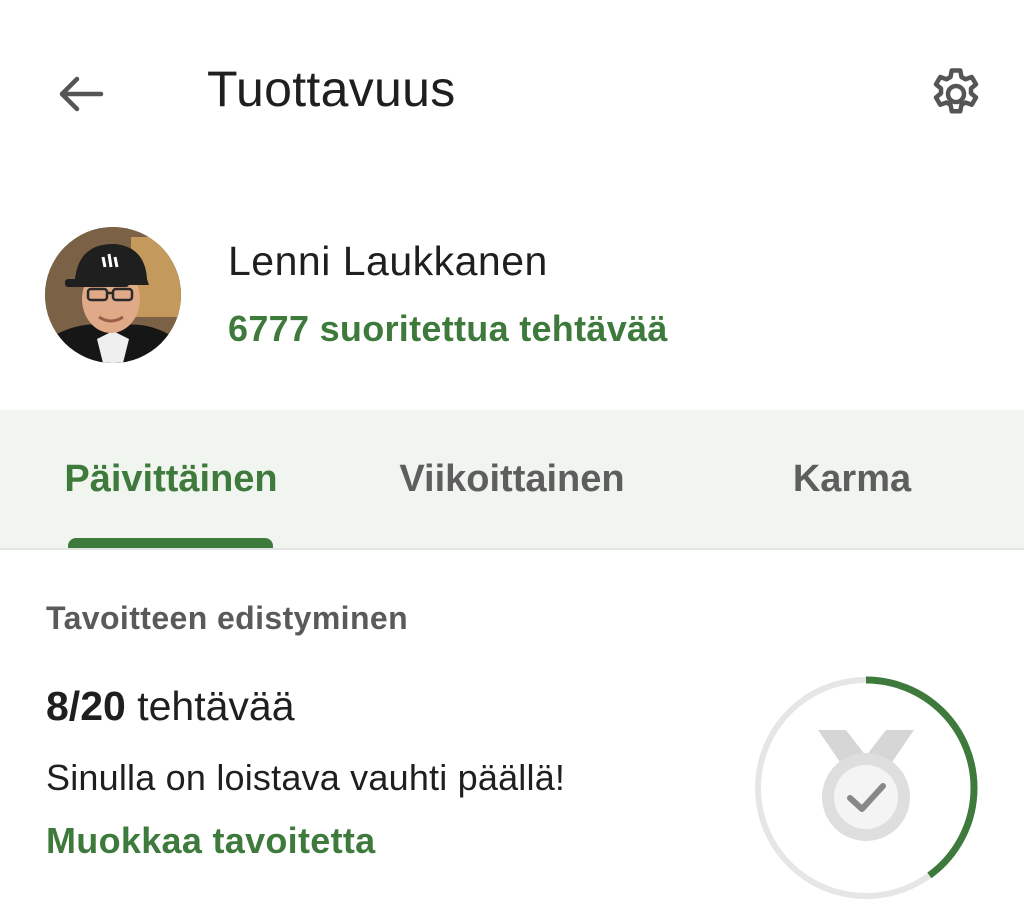 This screenshot has width=1024, height=919. What do you see at coordinates (211, 841) in the screenshot?
I see `edit-goal-link: Muokkaa tavoitetta` at bounding box center [211, 841].